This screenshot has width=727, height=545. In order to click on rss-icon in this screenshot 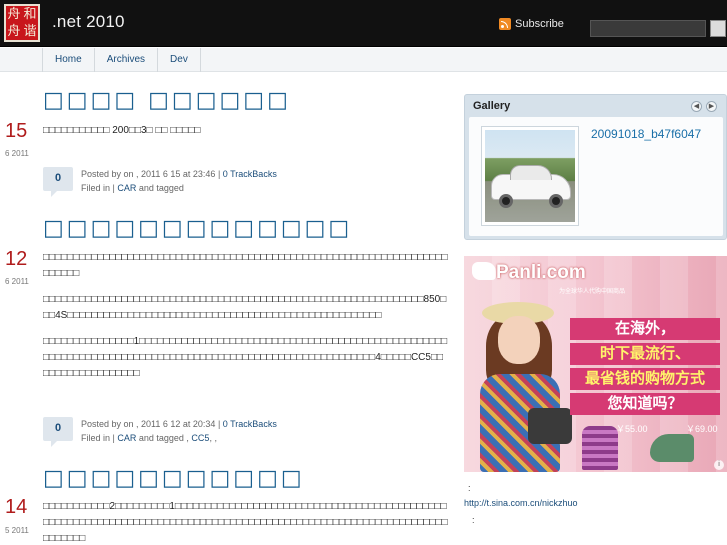, I will do `click(505, 24)`.